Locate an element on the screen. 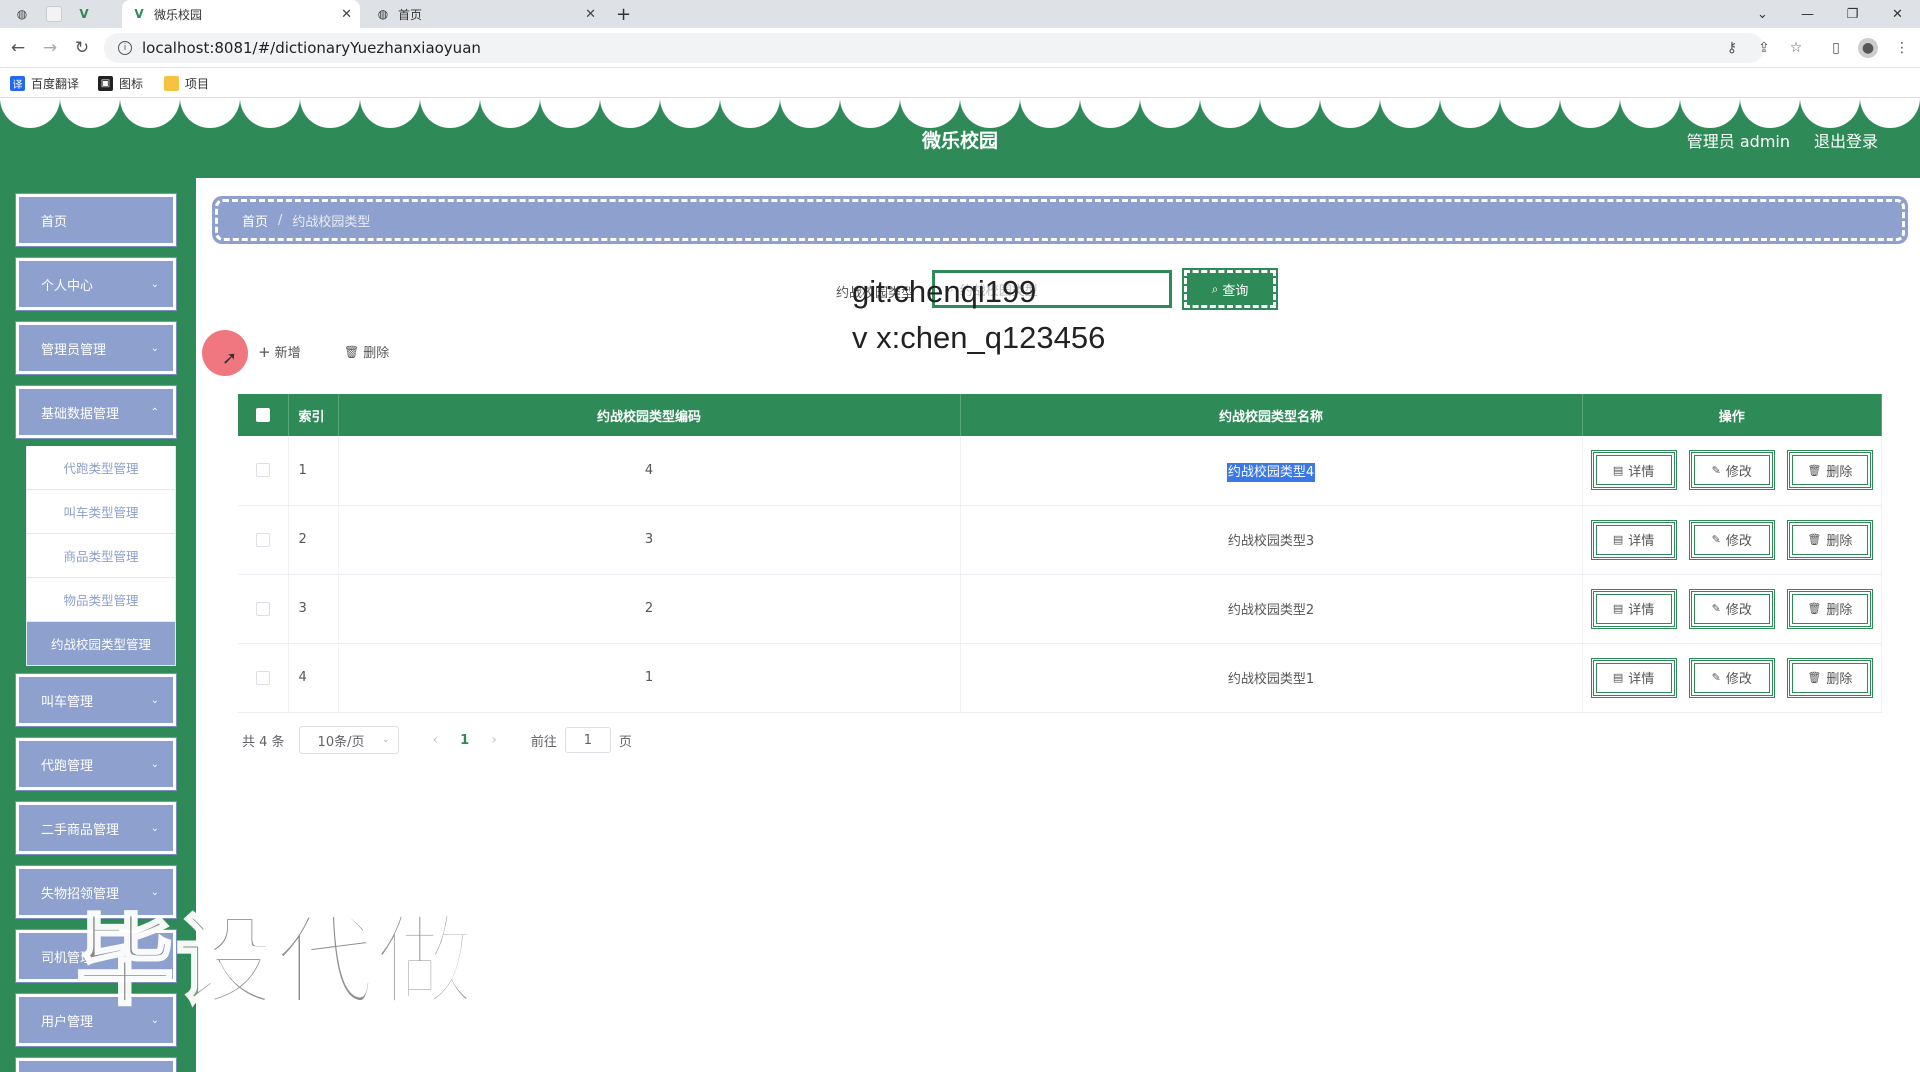 The width and height of the screenshot is (1920, 1072). goto-input: 1 is located at coordinates (587, 740).